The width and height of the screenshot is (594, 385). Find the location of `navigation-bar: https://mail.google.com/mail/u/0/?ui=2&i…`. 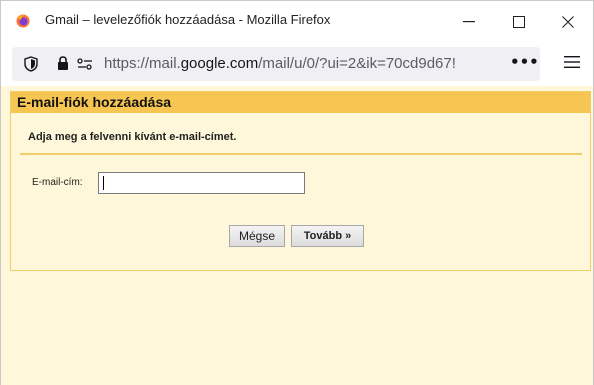

navigation-bar: https://mail.google.com/mail/u/0/?ui=2&i… is located at coordinates (297, 63).